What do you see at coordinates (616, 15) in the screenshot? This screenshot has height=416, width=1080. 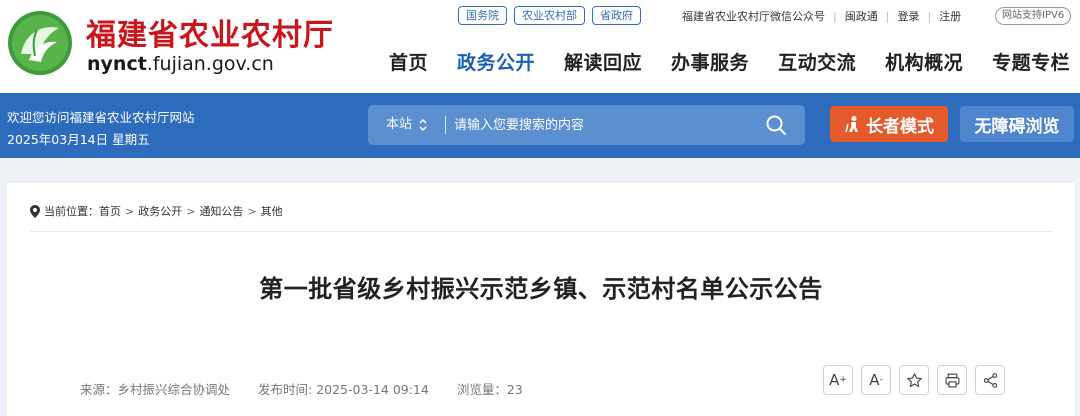 I see `link-provincial-gov: 省政府` at bounding box center [616, 15].